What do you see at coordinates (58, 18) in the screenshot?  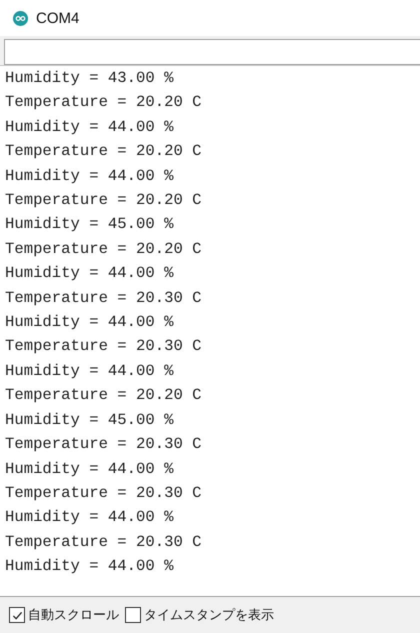 I see `window-title: COM4` at bounding box center [58, 18].